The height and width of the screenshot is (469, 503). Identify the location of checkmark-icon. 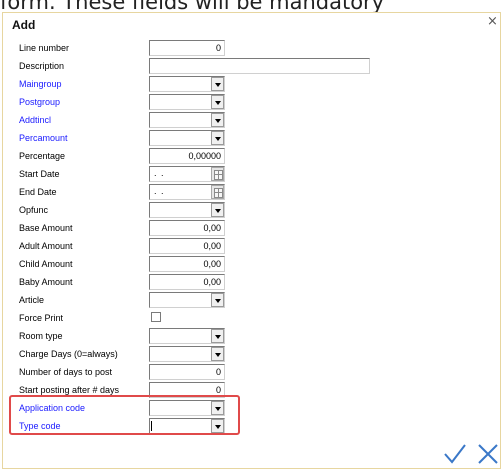
(455, 454).